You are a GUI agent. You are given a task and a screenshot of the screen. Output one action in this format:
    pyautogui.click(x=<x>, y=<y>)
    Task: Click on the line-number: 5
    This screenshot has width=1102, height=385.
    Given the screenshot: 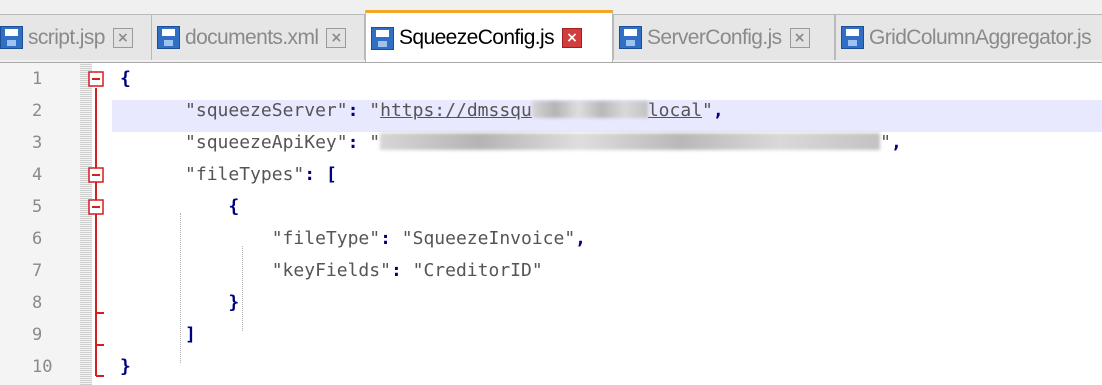 What is the action you would take?
    pyautogui.click(x=37, y=207)
    